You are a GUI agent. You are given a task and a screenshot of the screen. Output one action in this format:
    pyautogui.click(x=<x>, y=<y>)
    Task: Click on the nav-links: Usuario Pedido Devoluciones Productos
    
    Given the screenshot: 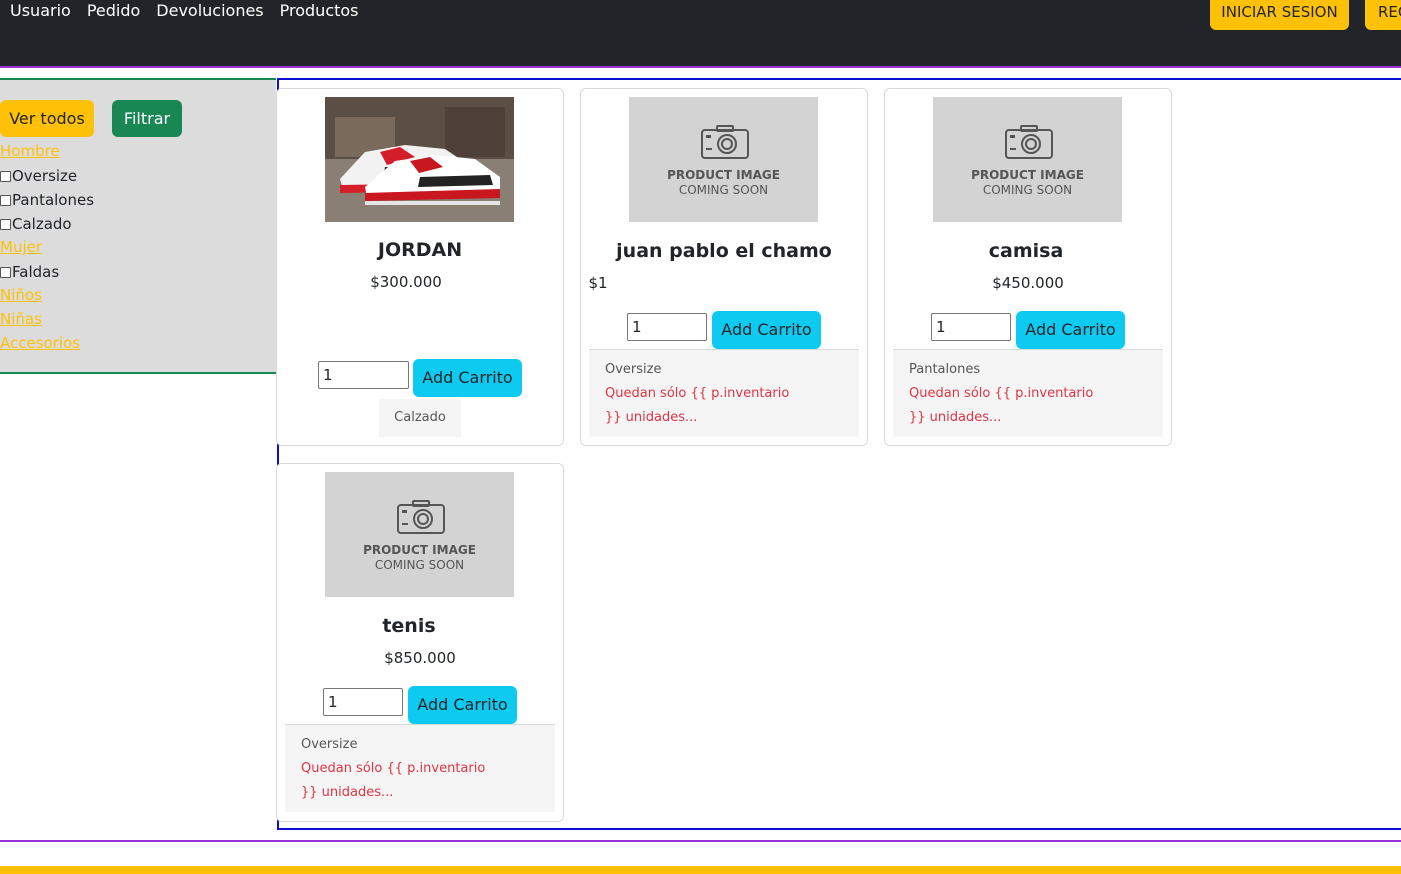 What is the action you would take?
    pyautogui.click(x=184, y=11)
    